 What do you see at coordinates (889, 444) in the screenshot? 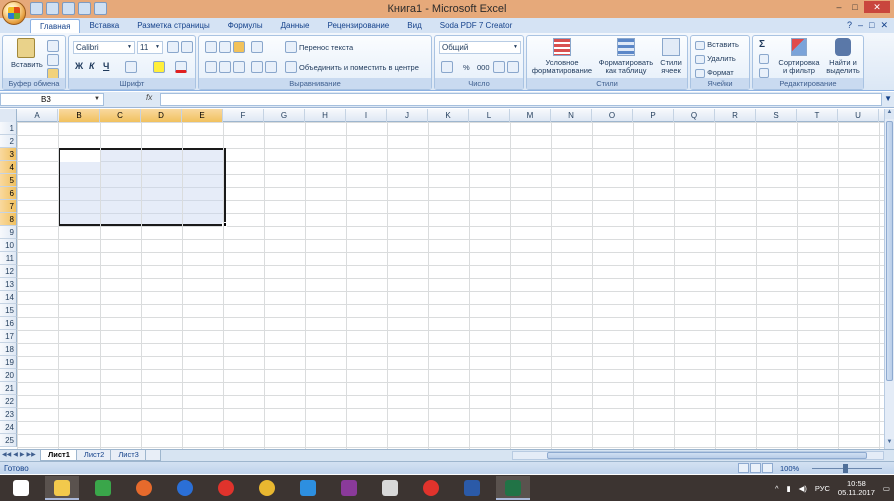
I see `scroll-down-icon: ▼` at bounding box center [889, 444].